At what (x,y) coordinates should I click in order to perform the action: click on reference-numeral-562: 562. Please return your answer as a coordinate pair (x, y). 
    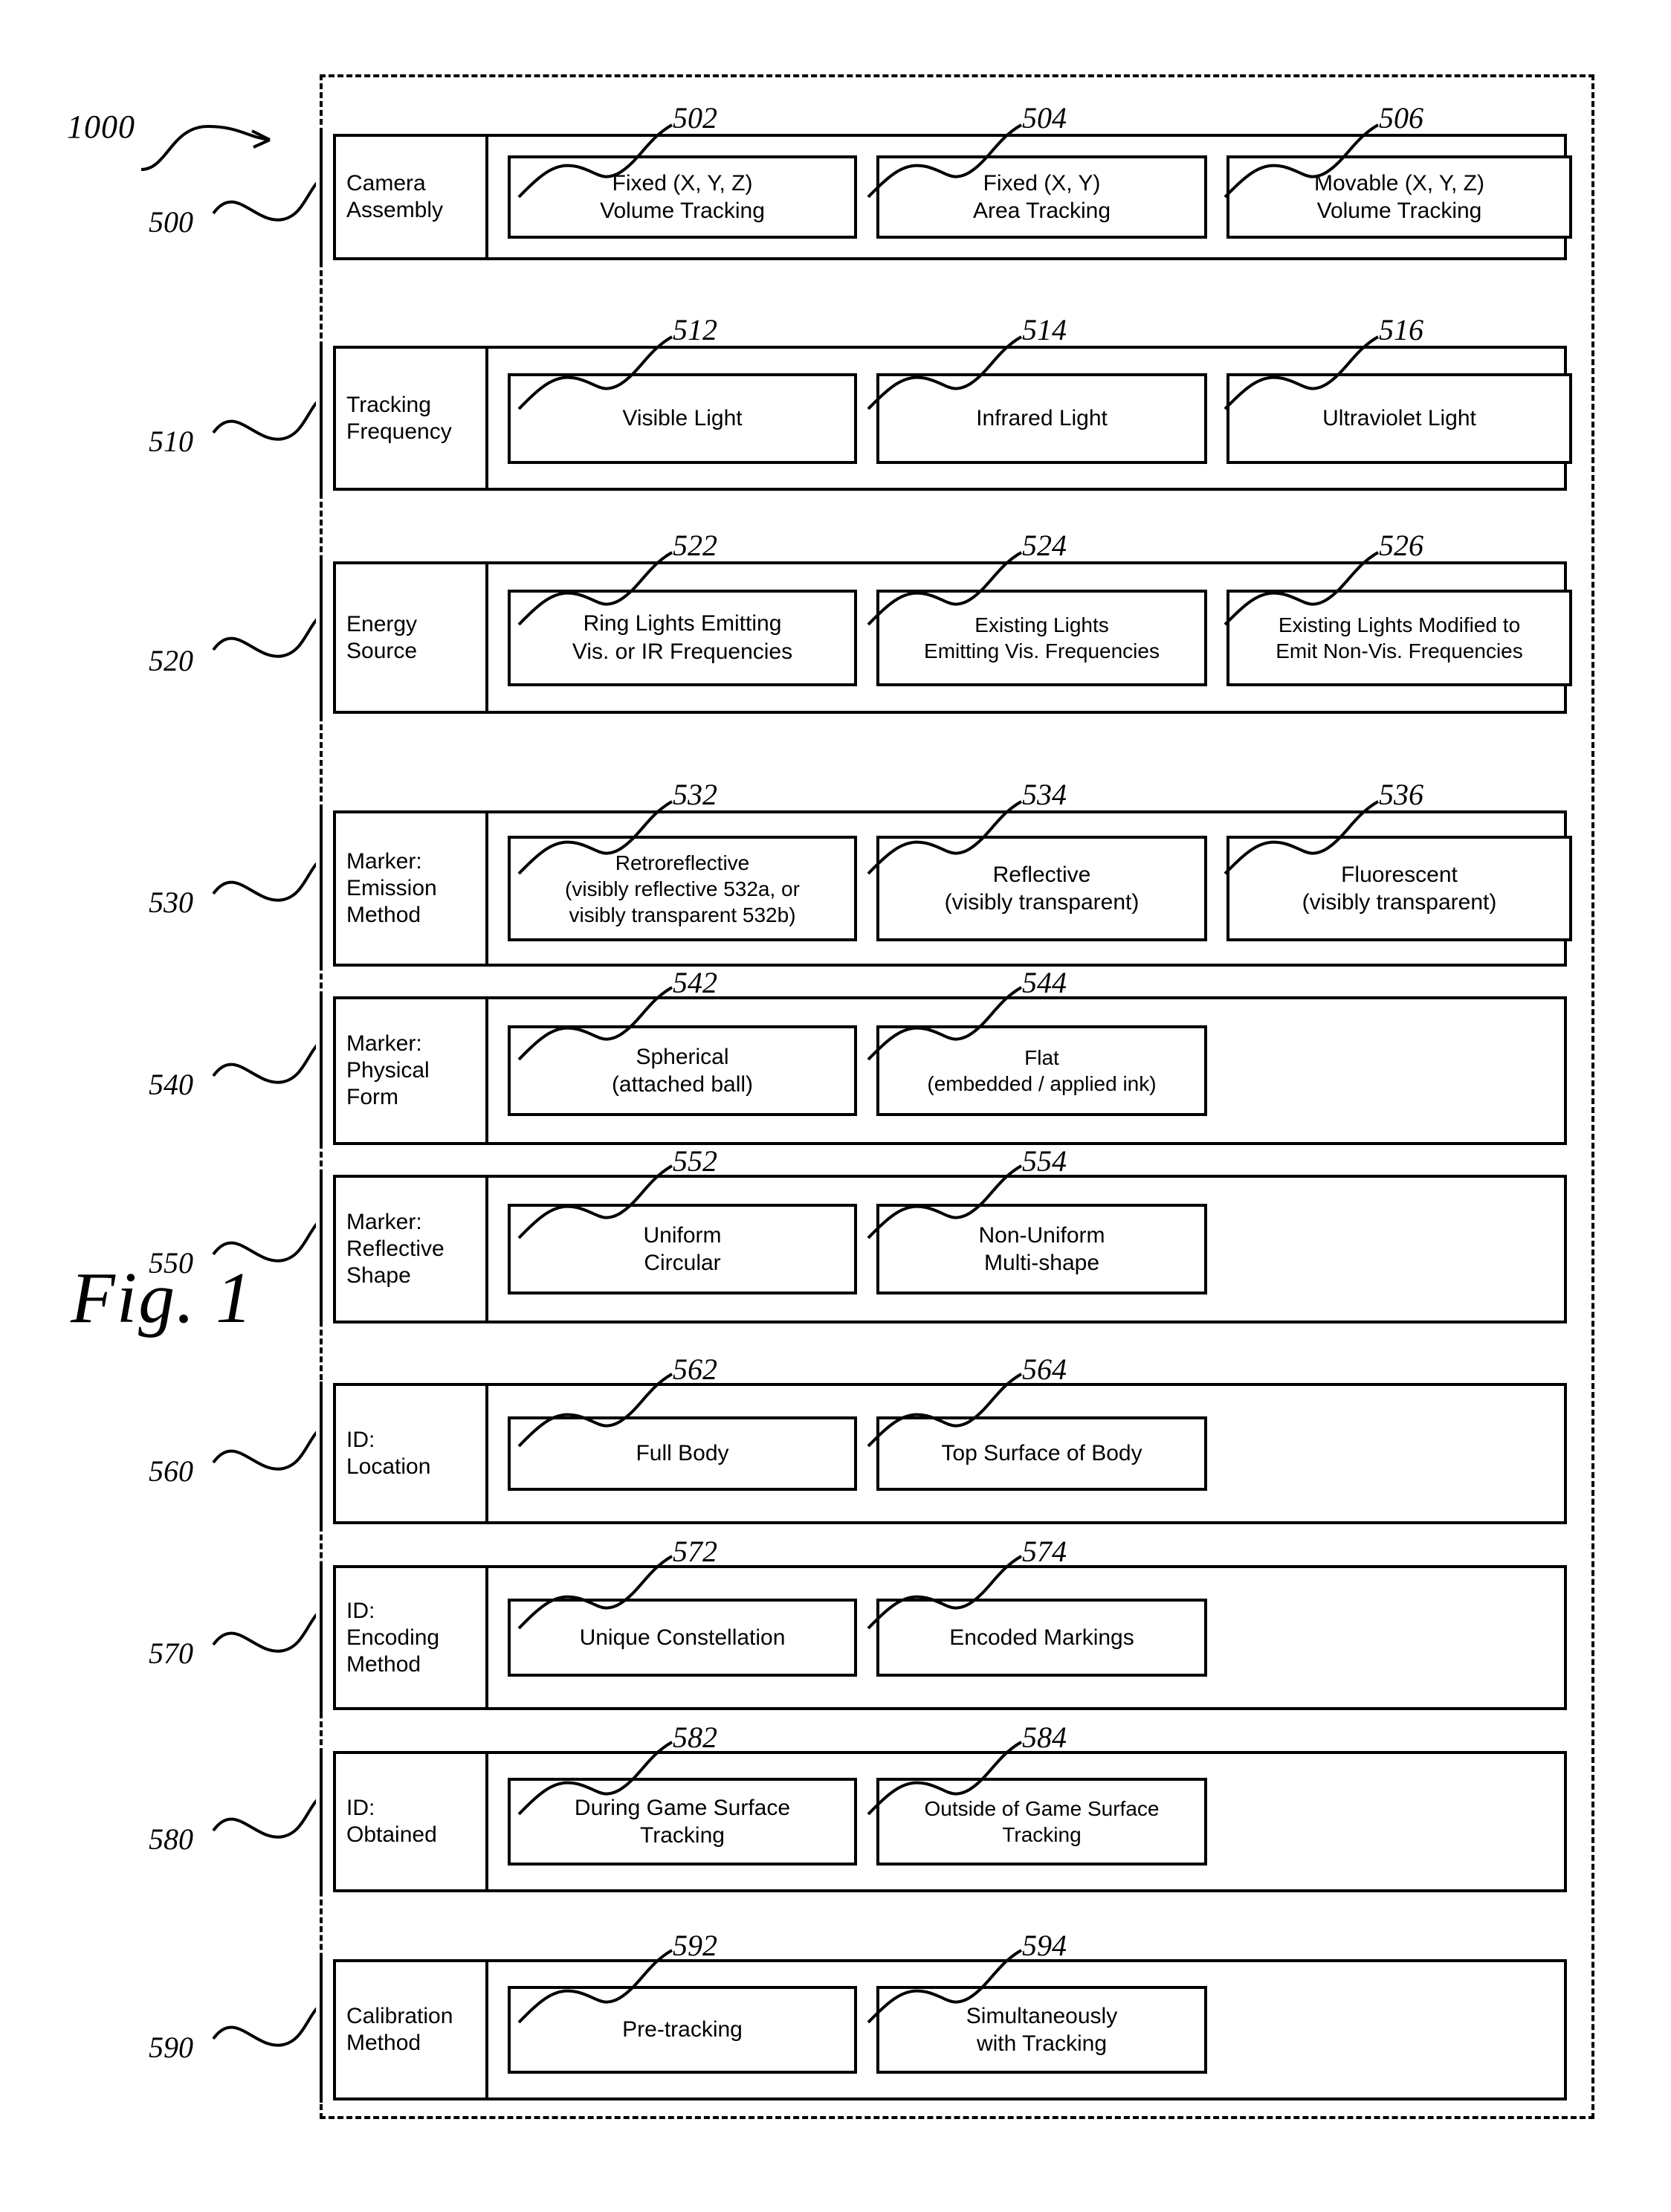
    Looking at the image, I should click on (695, 1369).